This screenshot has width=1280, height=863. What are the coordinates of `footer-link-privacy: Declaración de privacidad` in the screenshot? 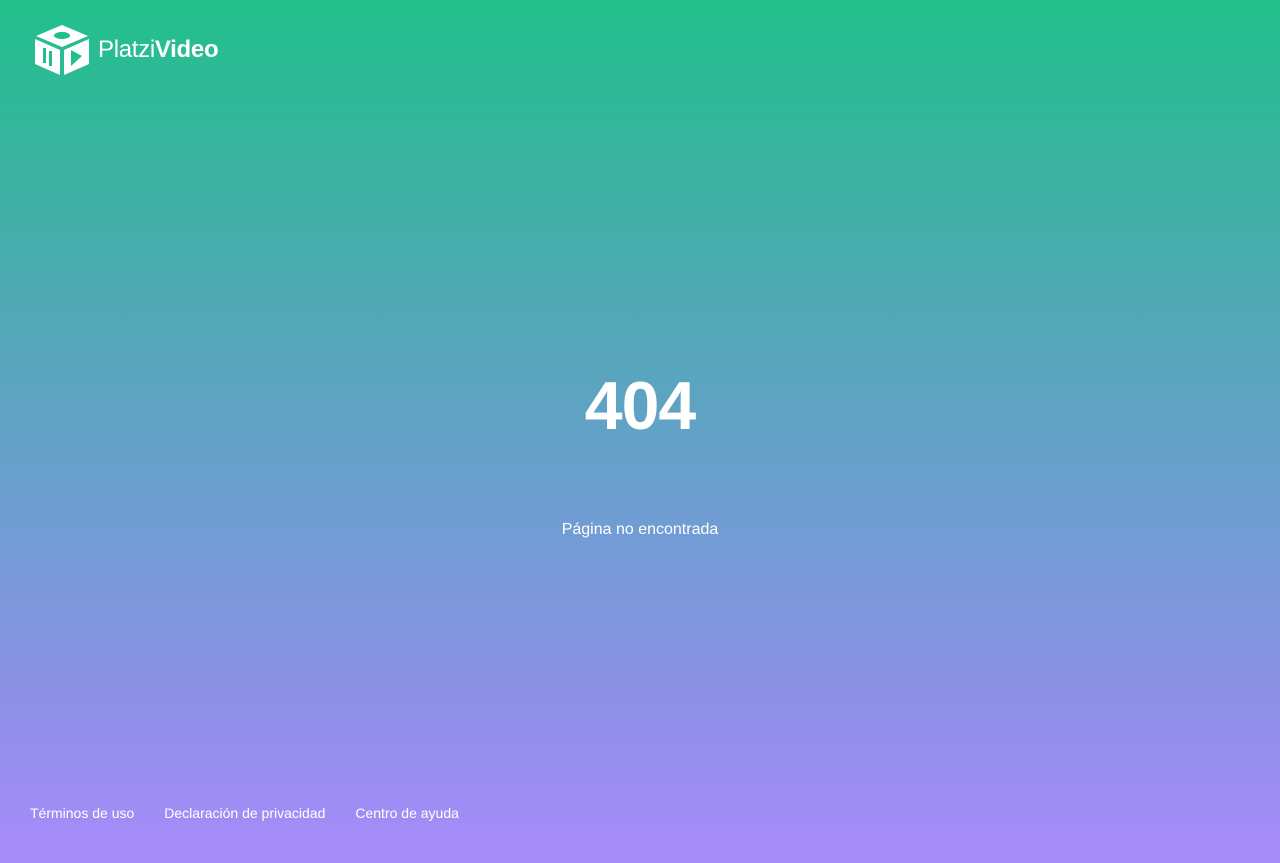 It's located at (244, 813).